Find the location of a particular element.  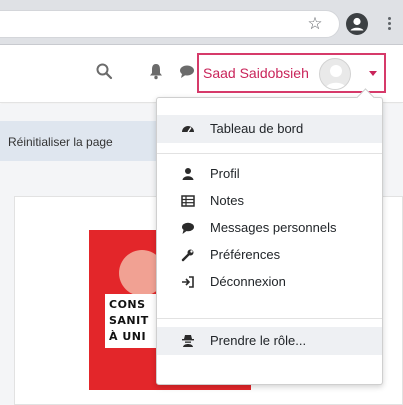

user-secret-icon is located at coordinates (188, 341).